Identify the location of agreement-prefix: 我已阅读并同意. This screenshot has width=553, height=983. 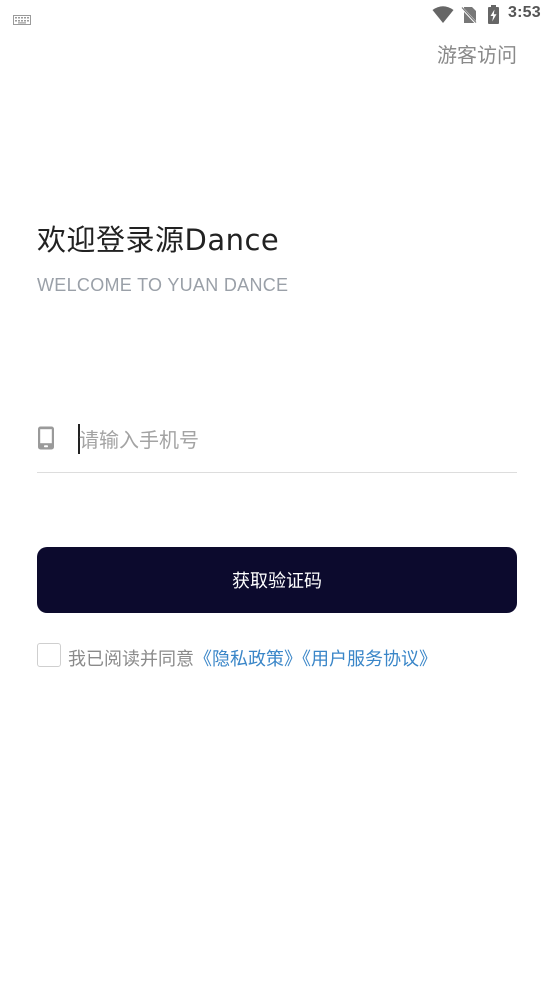
(131, 659).